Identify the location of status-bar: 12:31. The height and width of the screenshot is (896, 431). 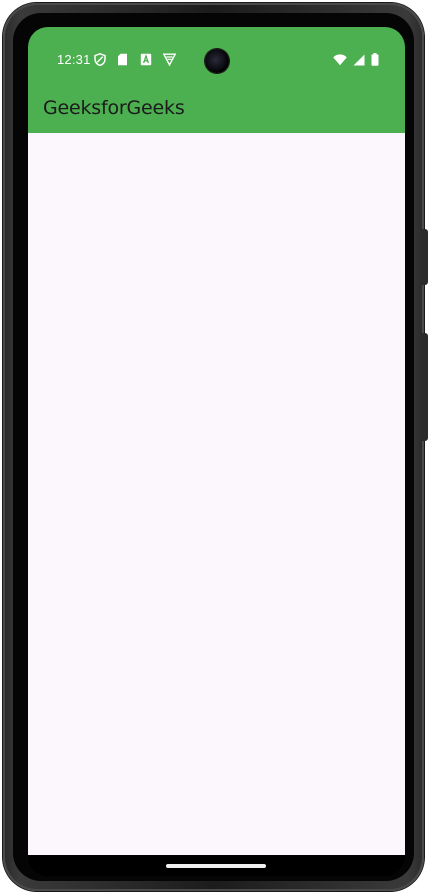
(216, 52).